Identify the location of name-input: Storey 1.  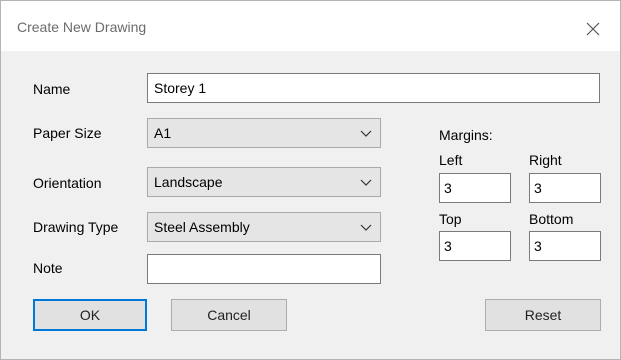
(373, 88).